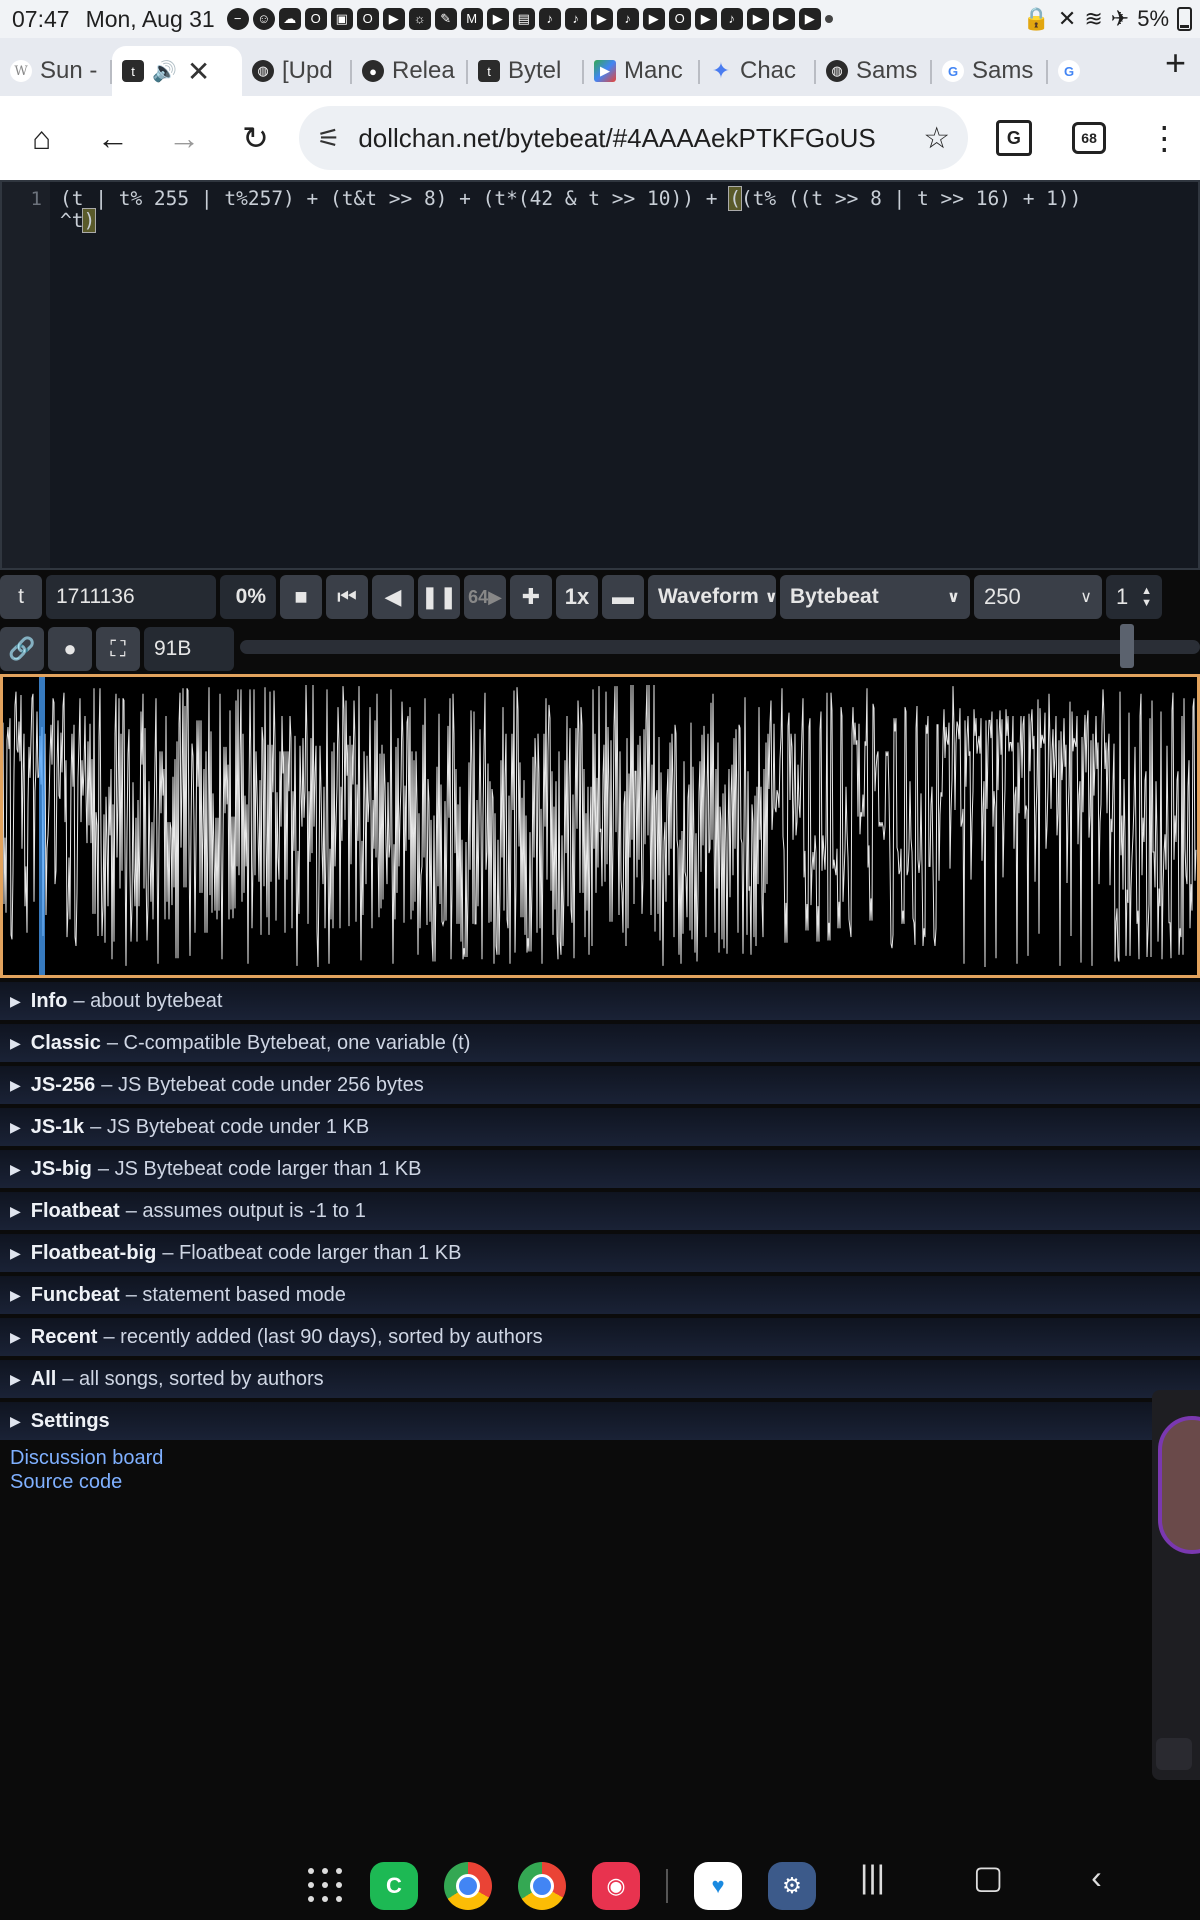 The height and width of the screenshot is (1920, 1200). Describe the element at coordinates (1013, 138) in the screenshot. I see `translate-icon: G` at that location.